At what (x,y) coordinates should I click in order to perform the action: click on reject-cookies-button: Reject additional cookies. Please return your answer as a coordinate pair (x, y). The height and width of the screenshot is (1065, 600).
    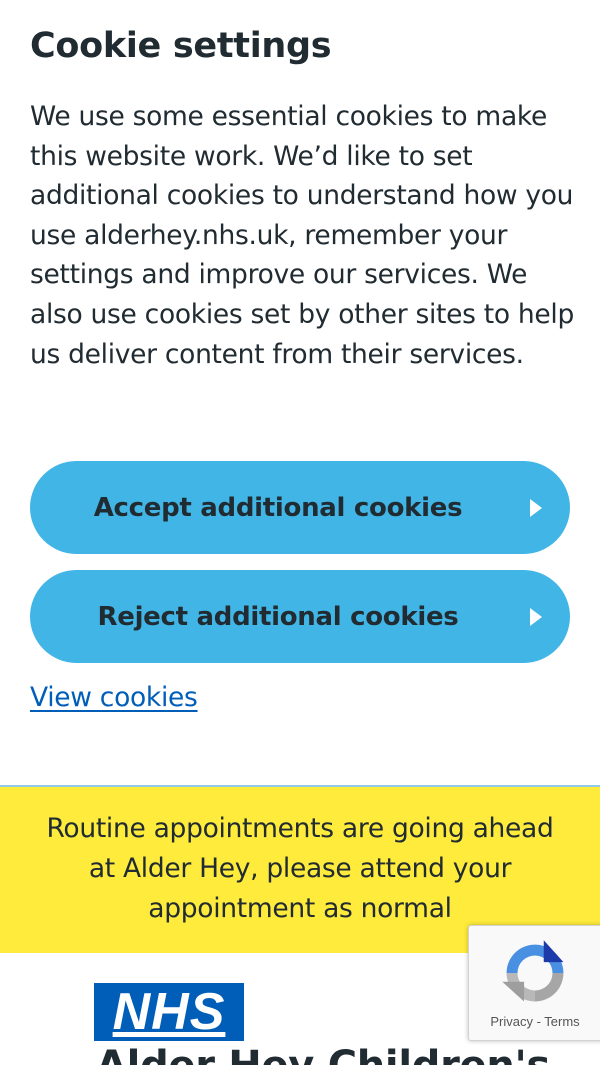
    Looking at the image, I should click on (300, 616).